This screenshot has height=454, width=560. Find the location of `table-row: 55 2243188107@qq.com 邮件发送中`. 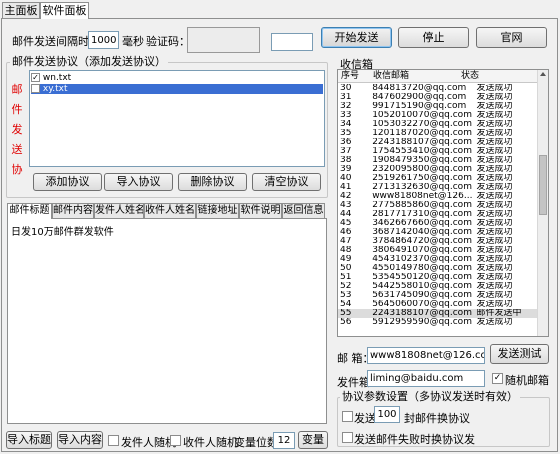

table-row: 55 2243188107@qq.com 邮件发送中 is located at coordinates (437, 313).